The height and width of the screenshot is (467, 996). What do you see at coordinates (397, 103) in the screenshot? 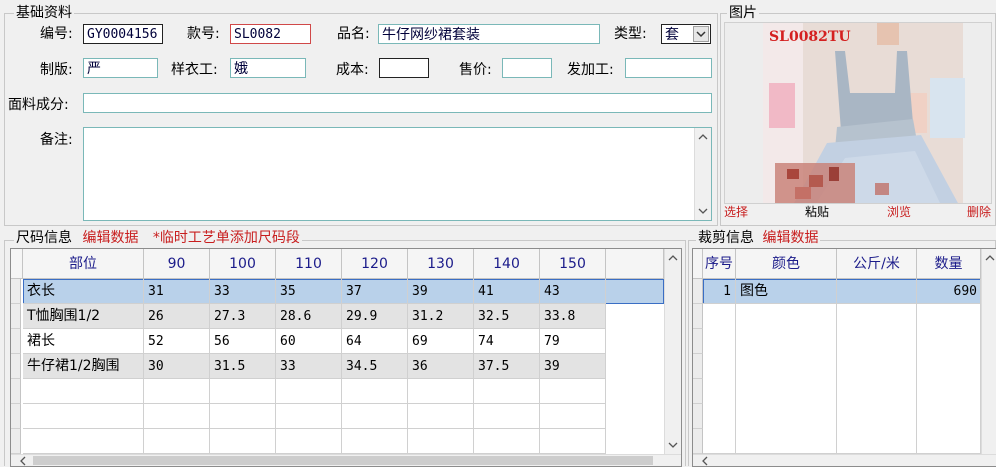
I see `fabric-field` at bounding box center [397, 103].